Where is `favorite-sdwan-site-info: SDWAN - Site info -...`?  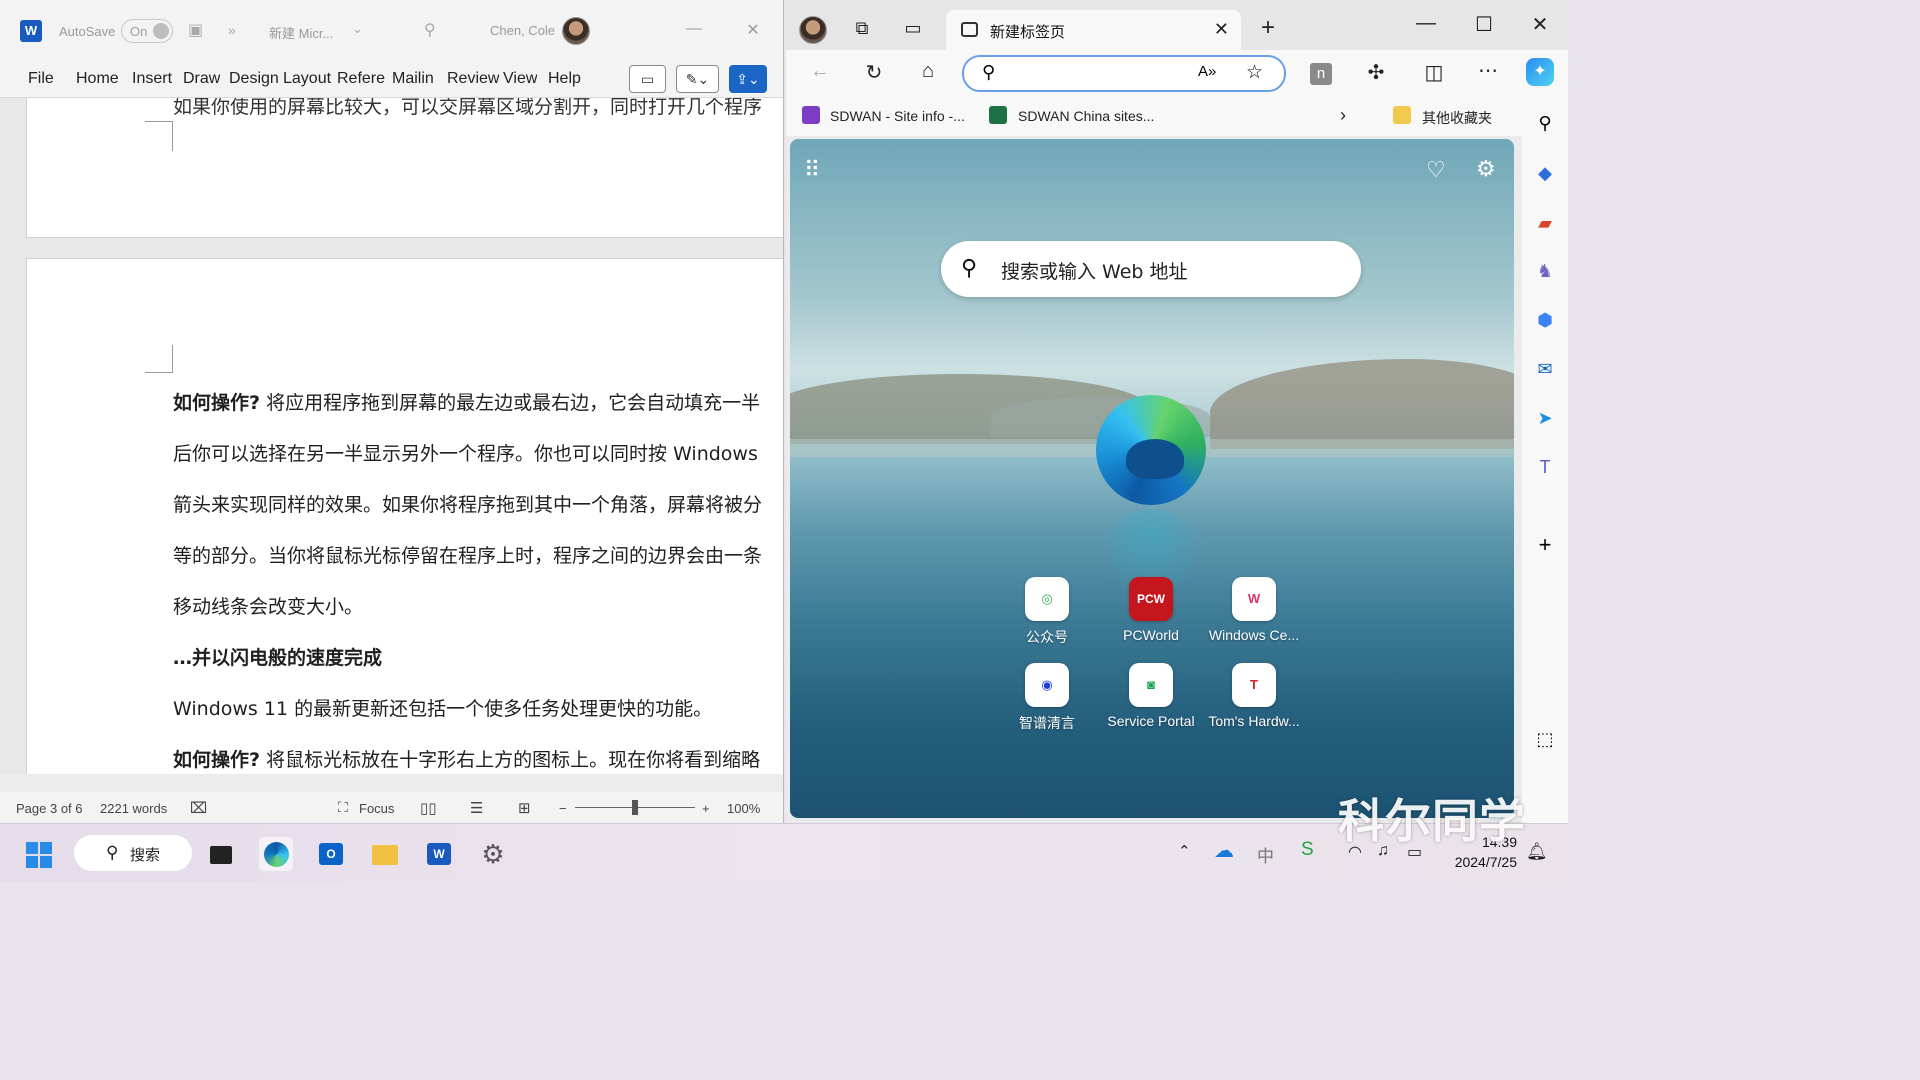 favorite-sdwan-site-info: SDWAN - Site info -... is located at coordinates (897, 116).